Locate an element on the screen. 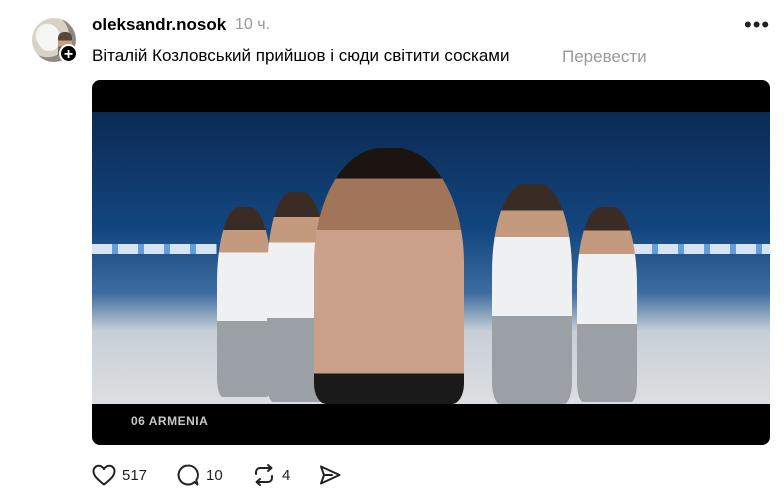  post-time: 10 ч. is located at coordinates (252, 25).